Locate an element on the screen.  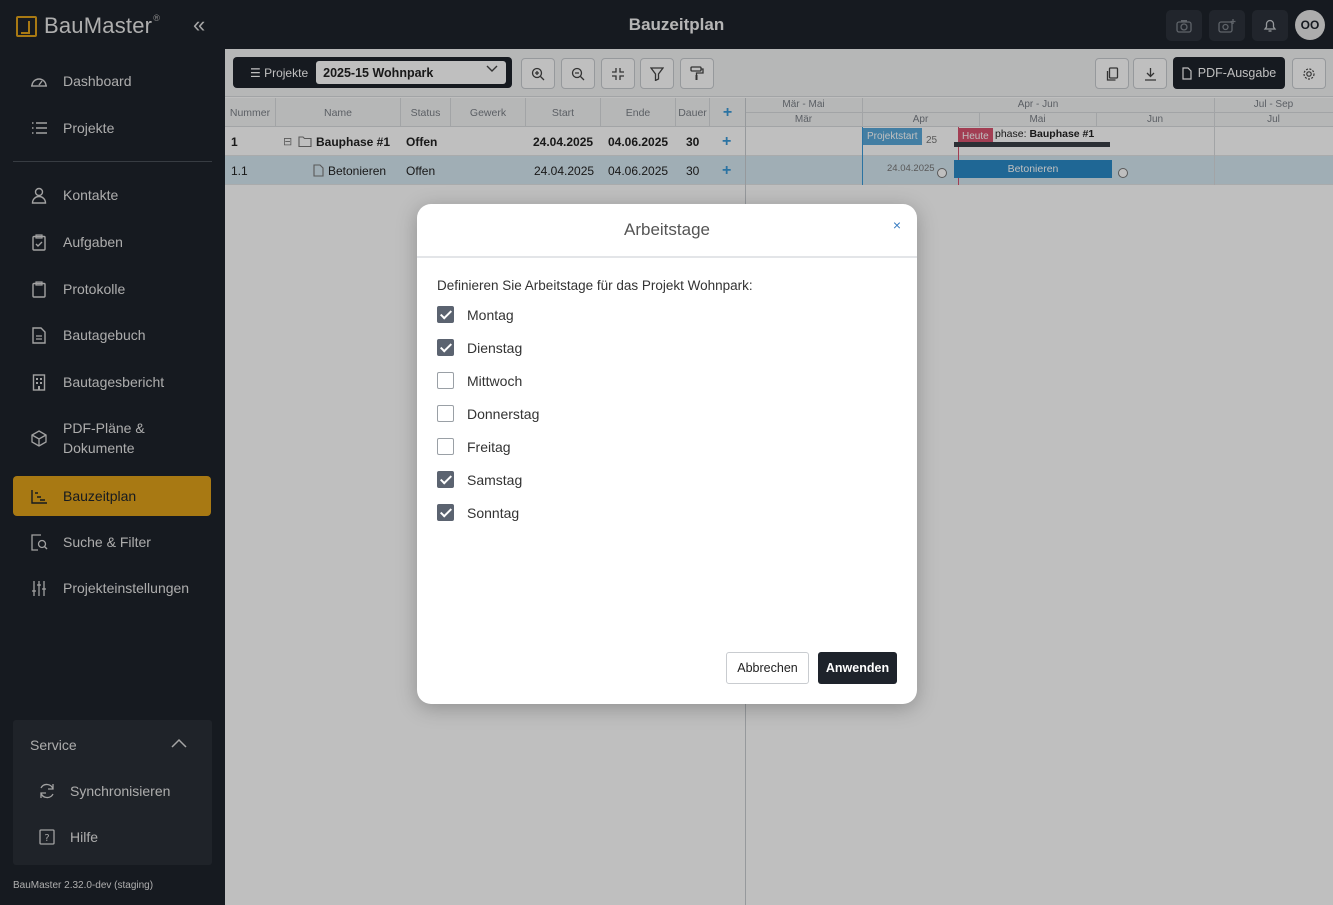
day-label: Montag is located at coordinates (490, 314).